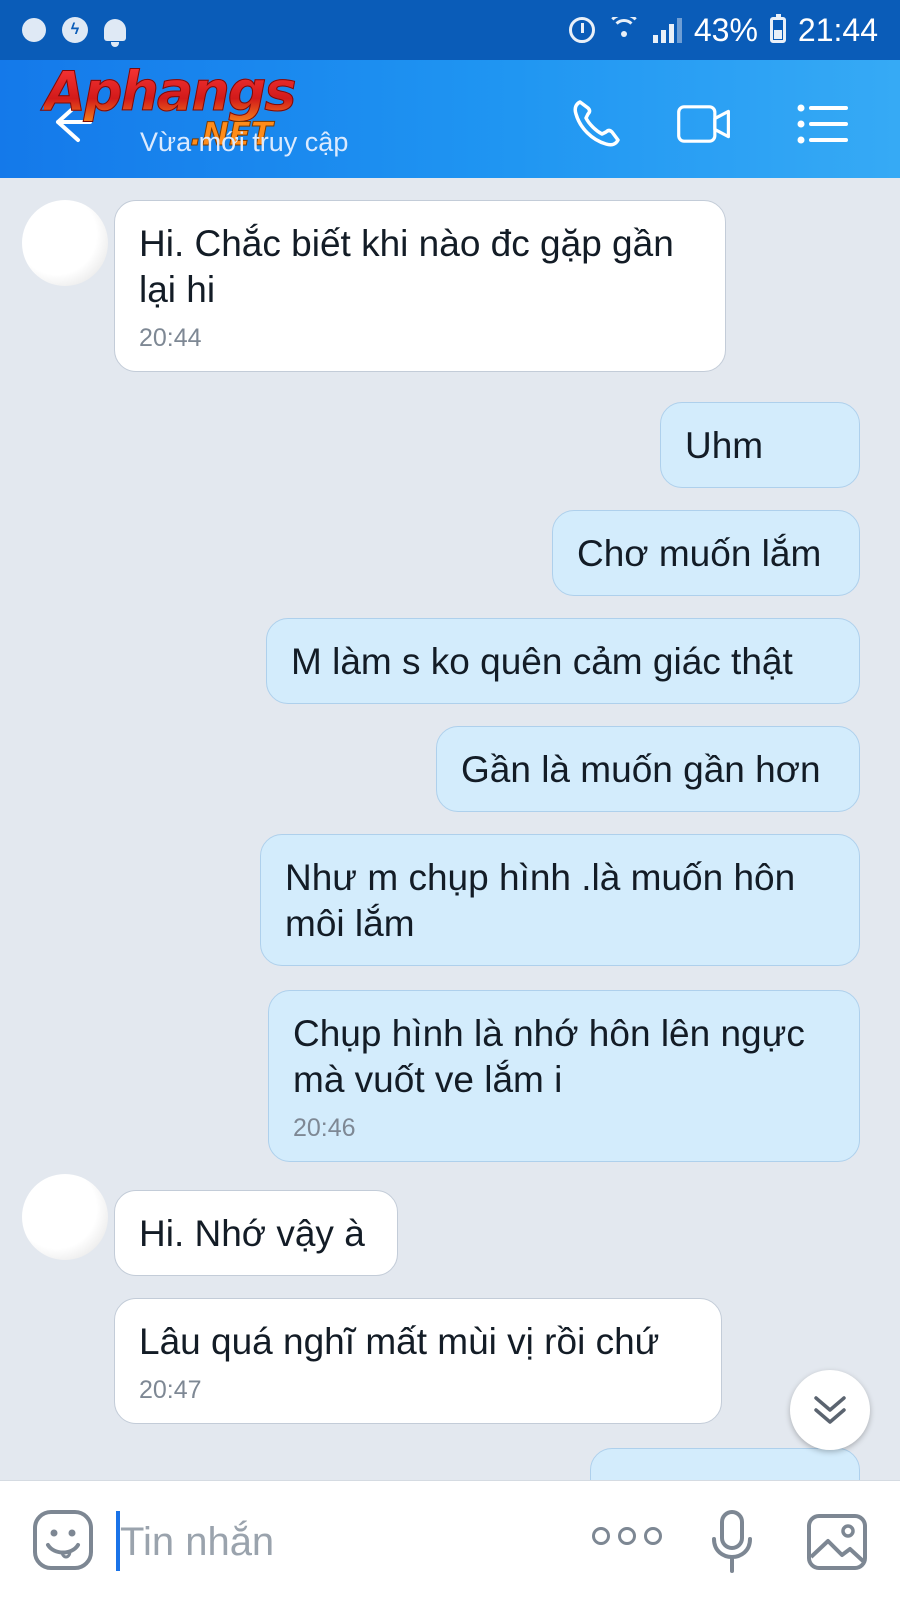  Describe the element at coordinates (170, 338) in the screenshot. I see `message-time: 20:44` at that location.